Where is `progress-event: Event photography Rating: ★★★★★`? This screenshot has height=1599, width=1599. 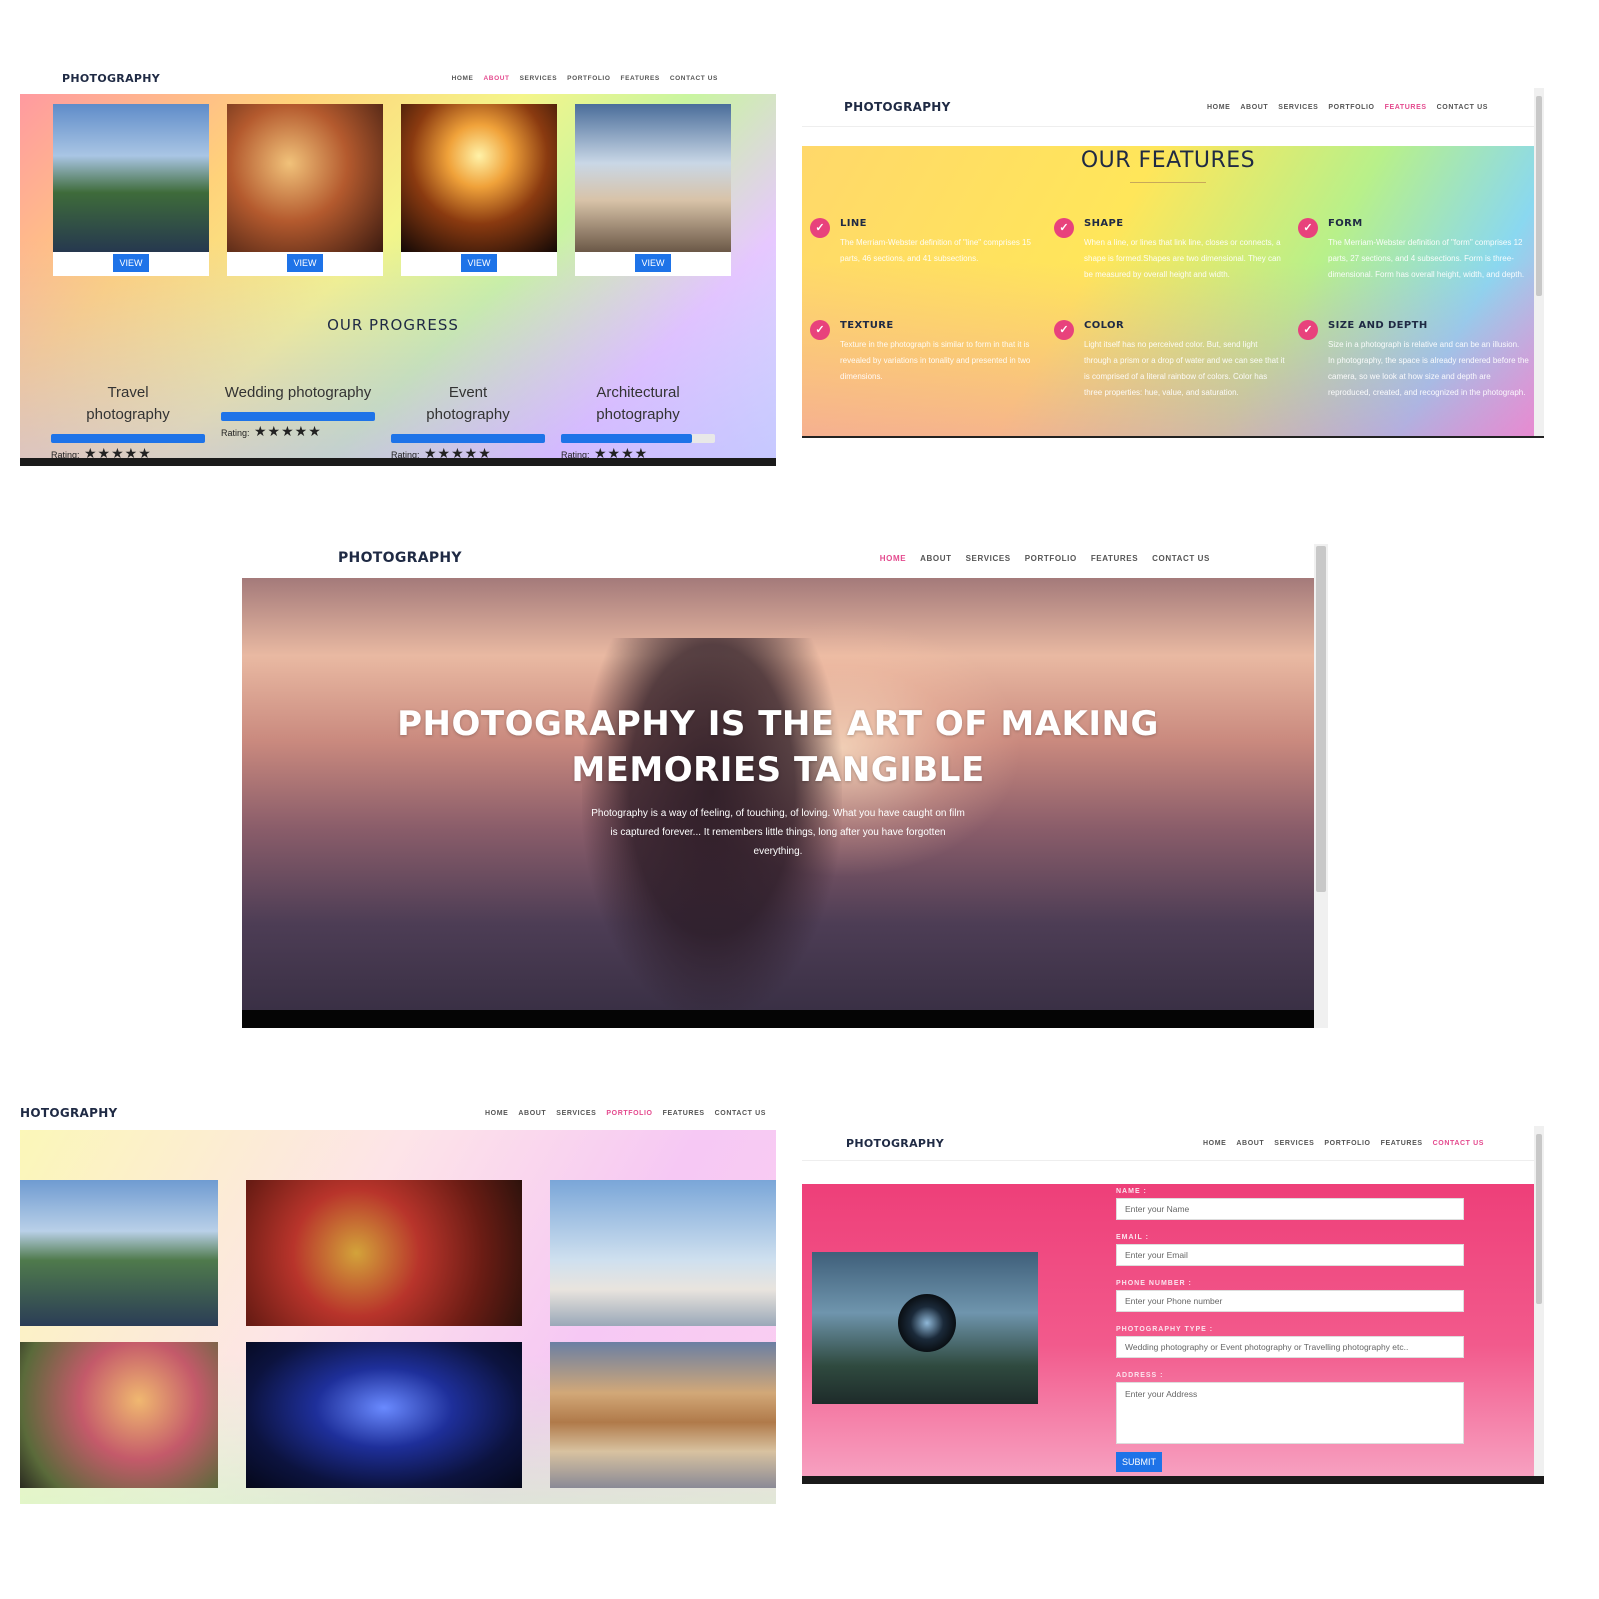 progress-event: Event photography Rating: ★★★★★ is located at coordinates (468, 422).